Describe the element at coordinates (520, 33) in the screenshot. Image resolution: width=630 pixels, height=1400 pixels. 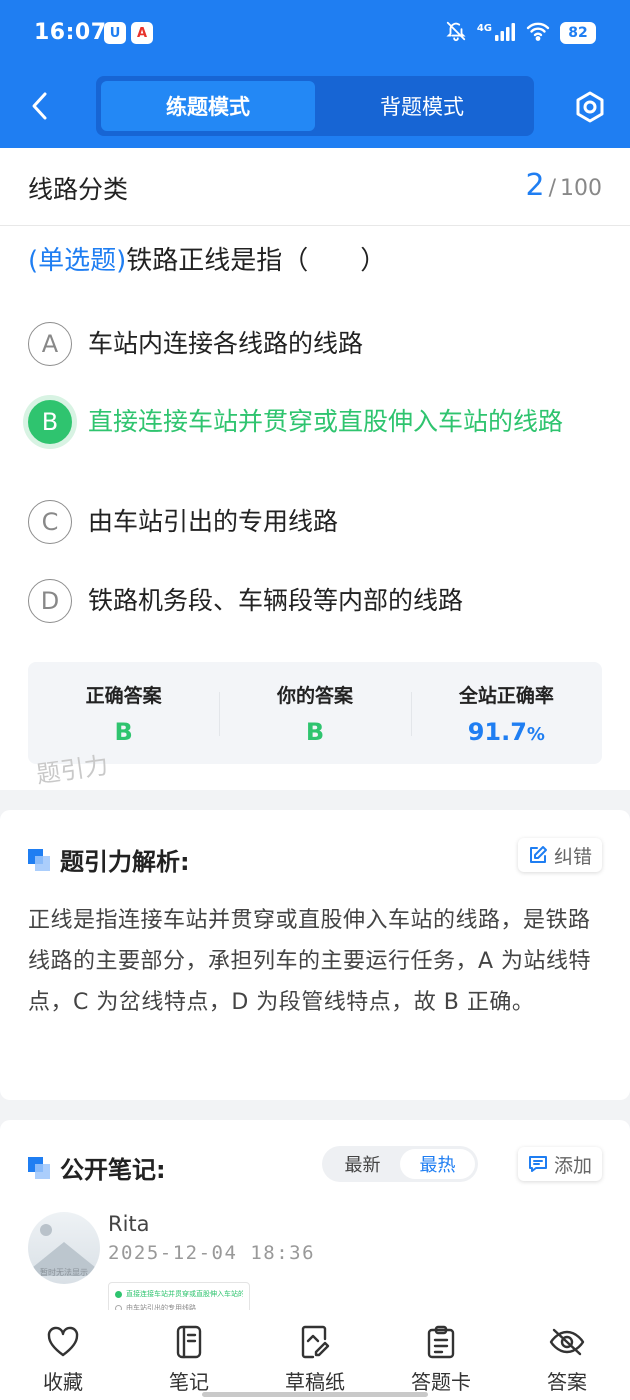
I see `status-indicators: 4G 82` at that location.